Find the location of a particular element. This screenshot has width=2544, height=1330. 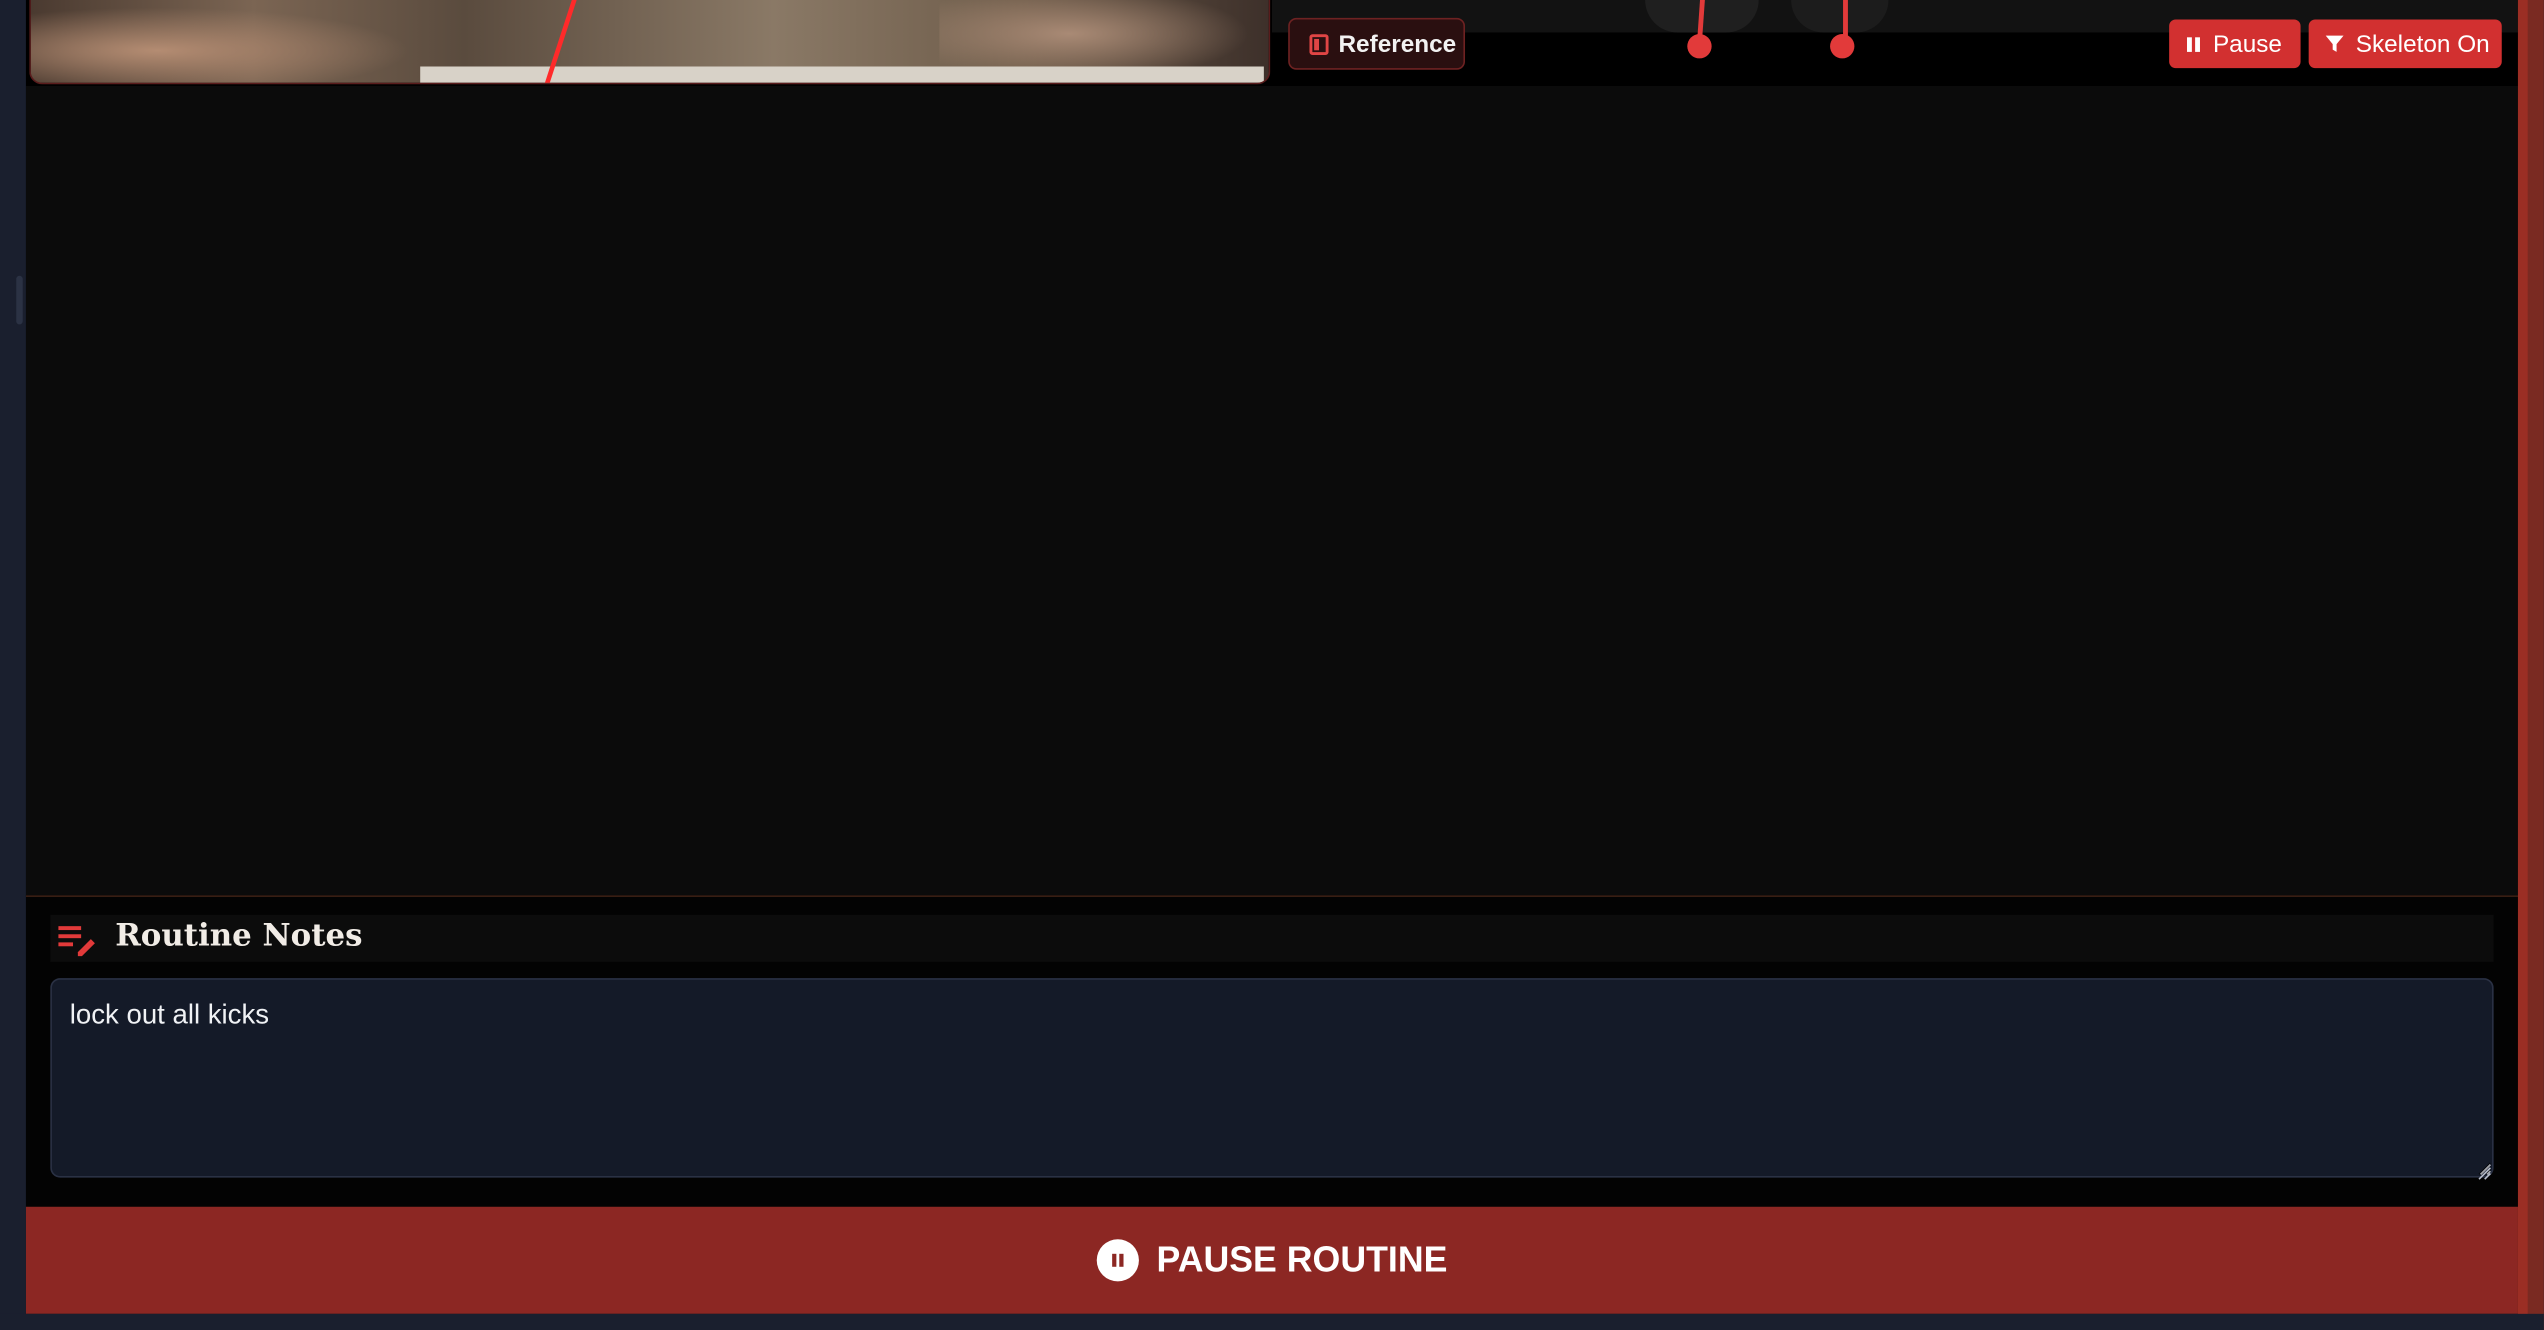

pause-routine-button: PAUSE ROUTINE is located at coordinates (1271, 1260).